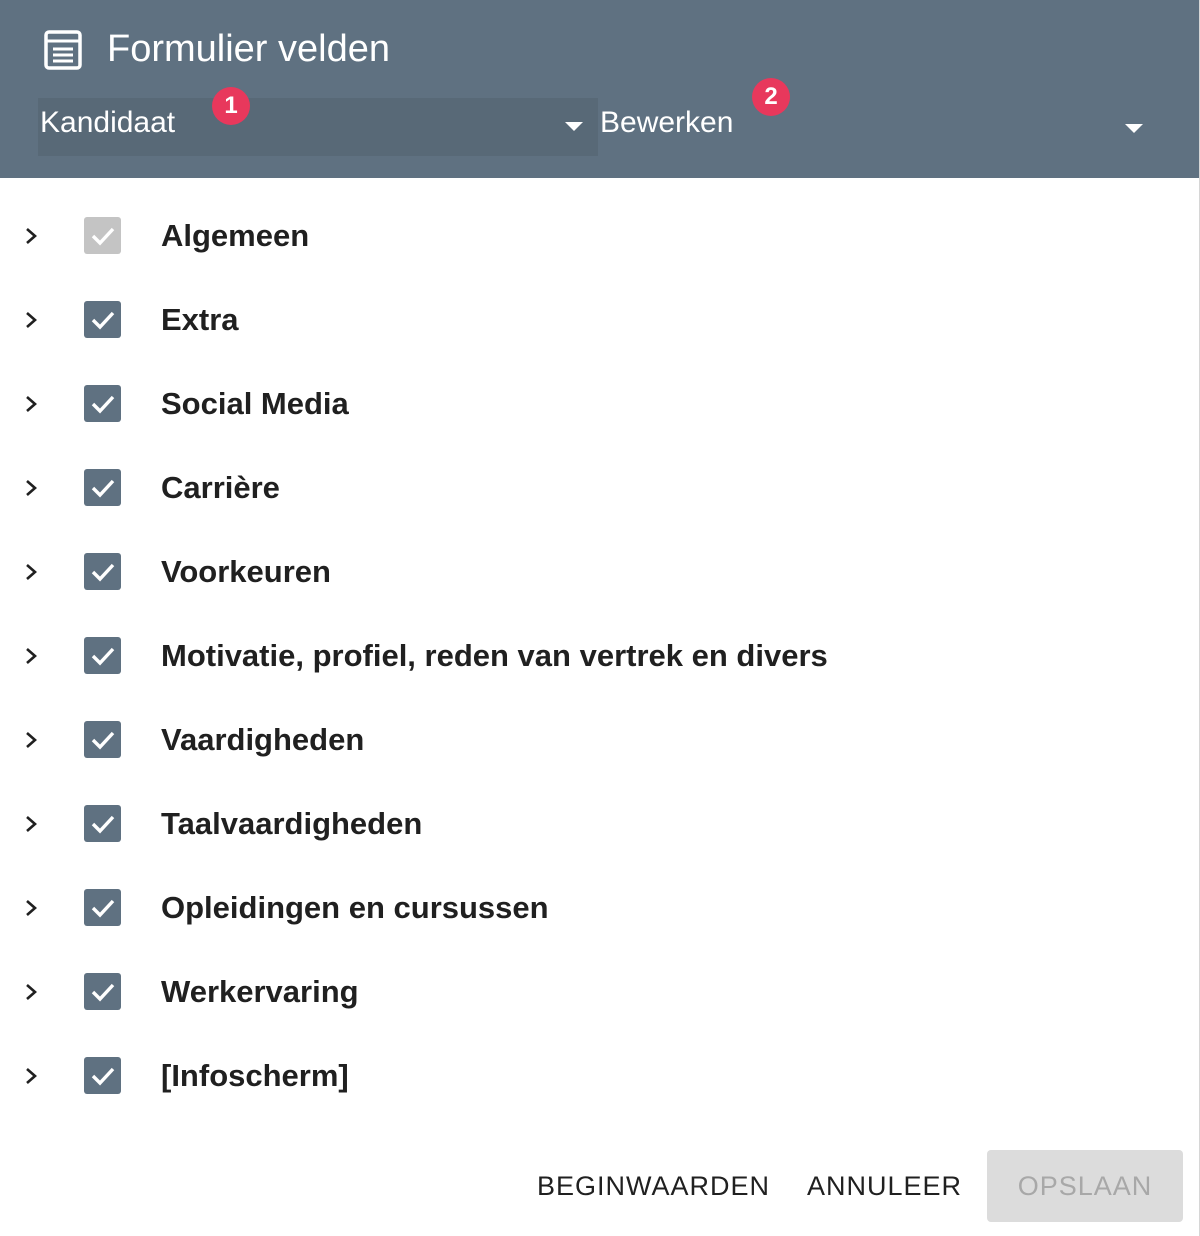 Image resolution: width=1200 pixels, height=1236 pixels. What do you see at coordinates (63, 50) in the screenshot?
I see `form-list-icon` at bounding box center [63, 50].